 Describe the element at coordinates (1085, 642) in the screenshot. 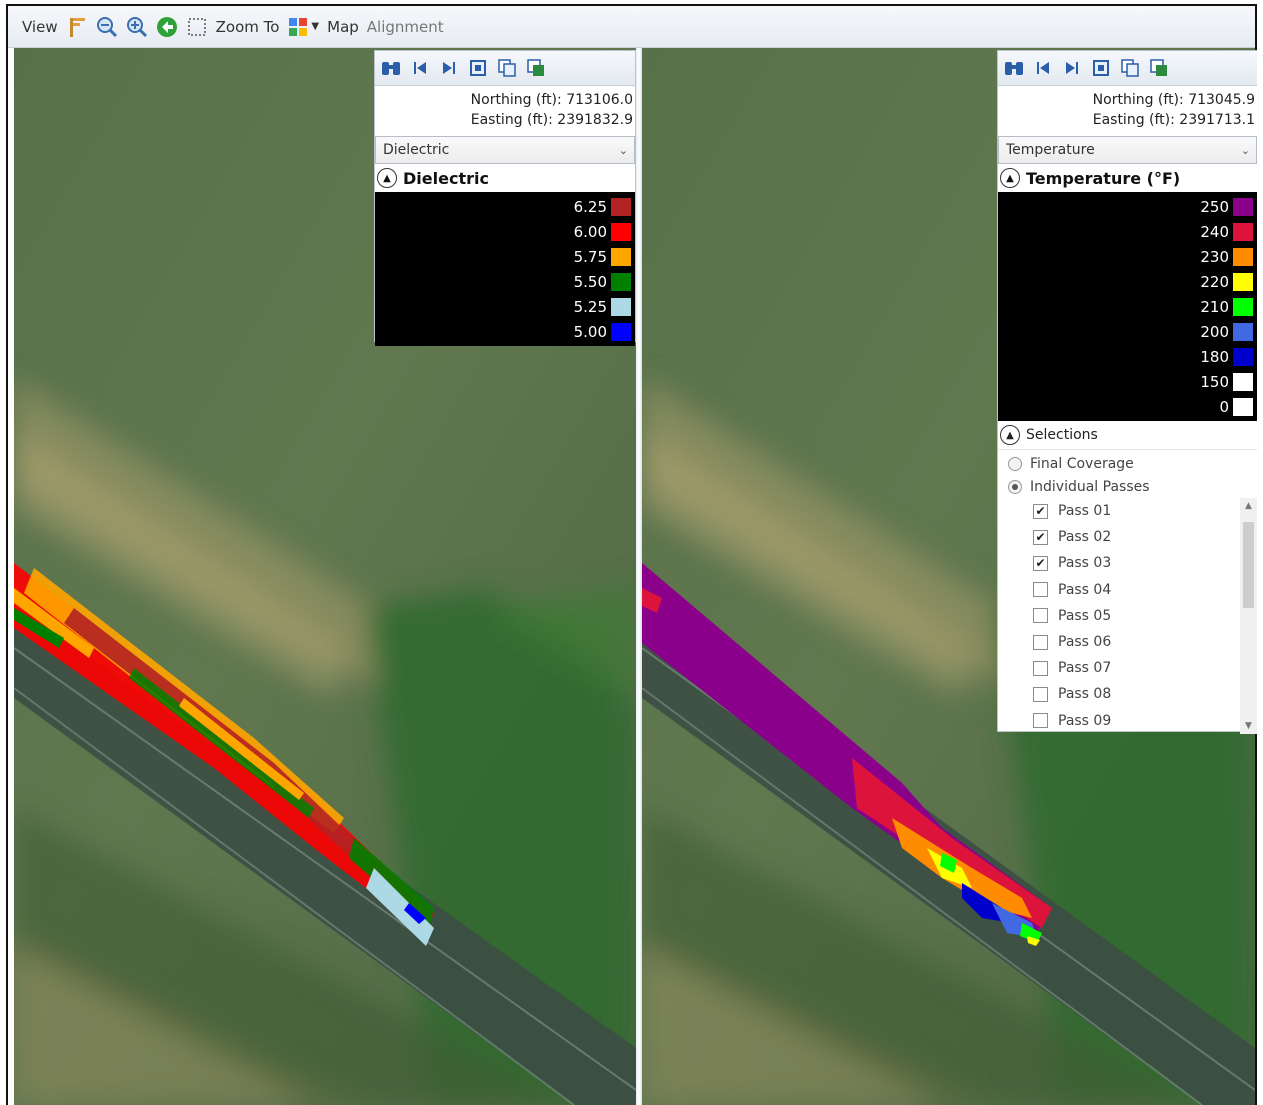

I see `pass-label: Pass 06` at that location.